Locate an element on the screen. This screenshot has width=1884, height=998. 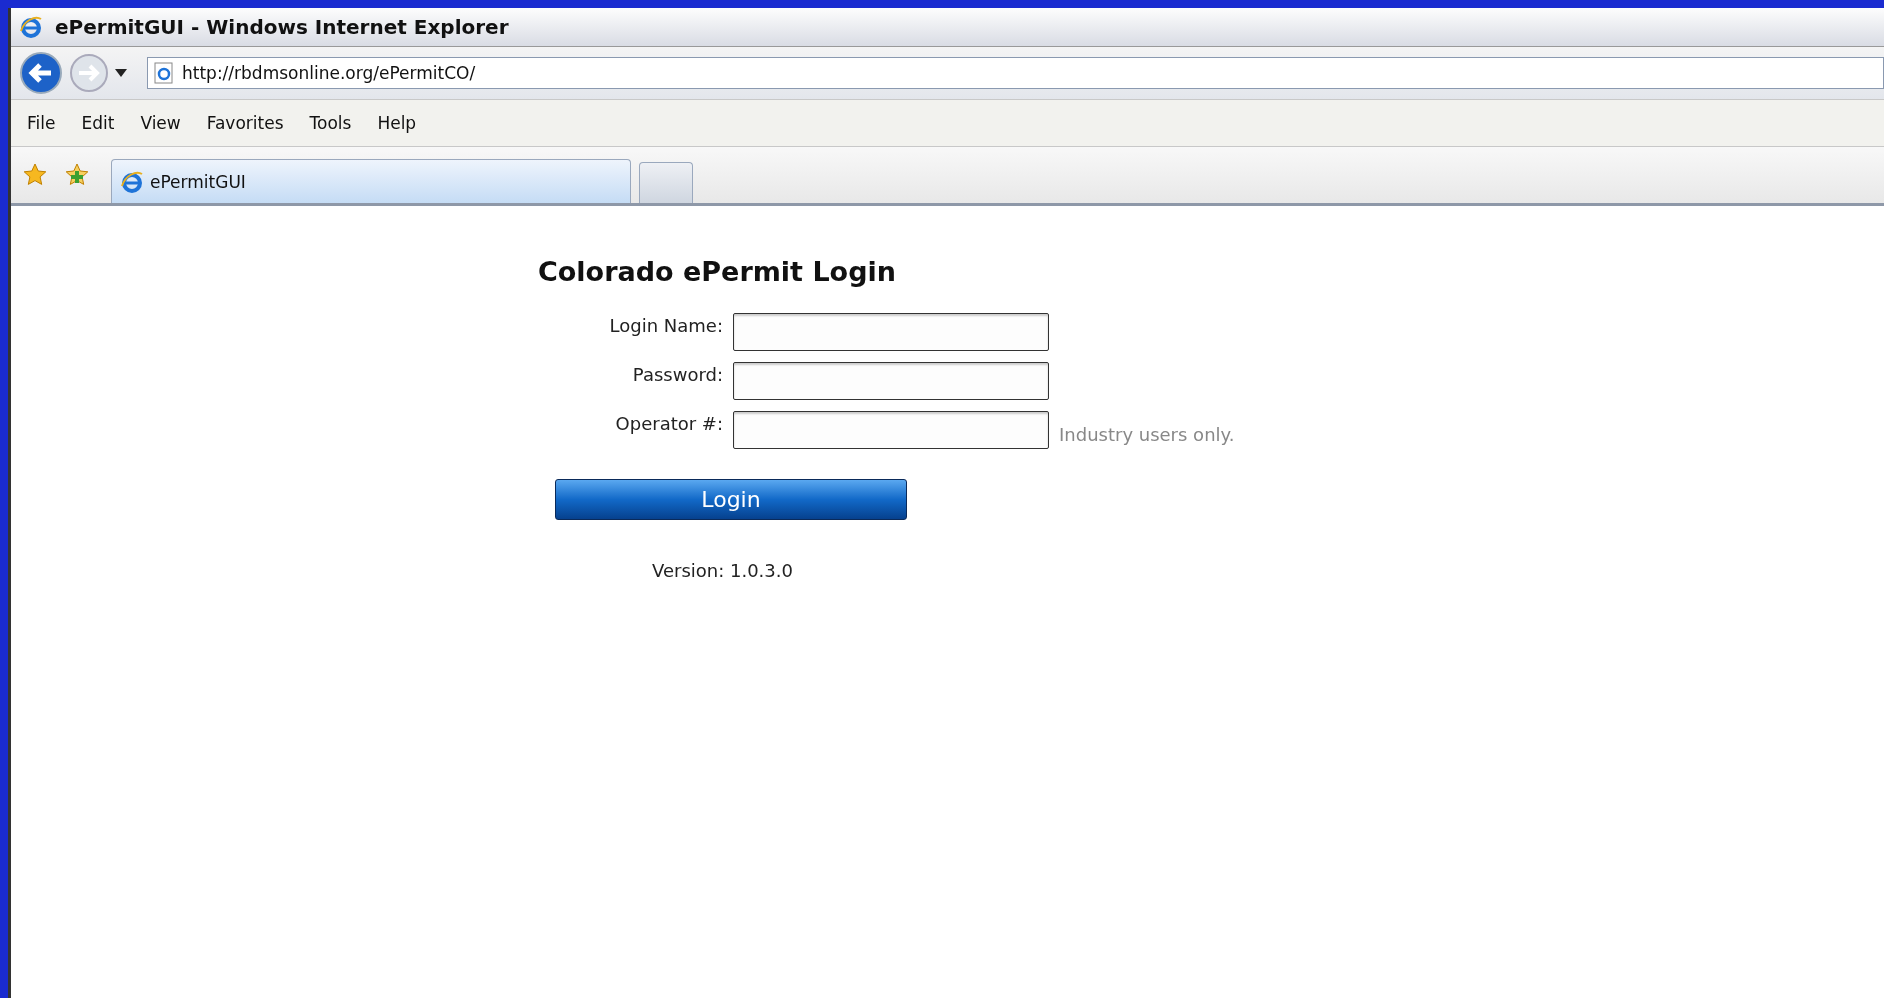
menu-item: Tools is located at coordinates (330, 123).